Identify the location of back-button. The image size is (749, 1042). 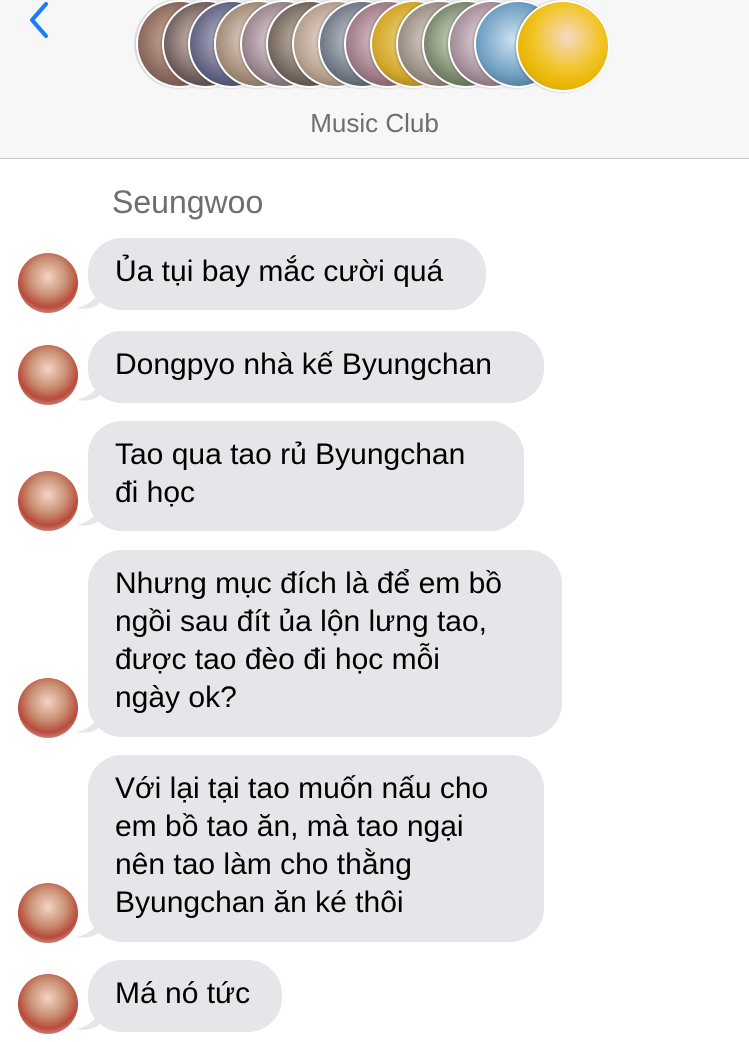
(39, 20).